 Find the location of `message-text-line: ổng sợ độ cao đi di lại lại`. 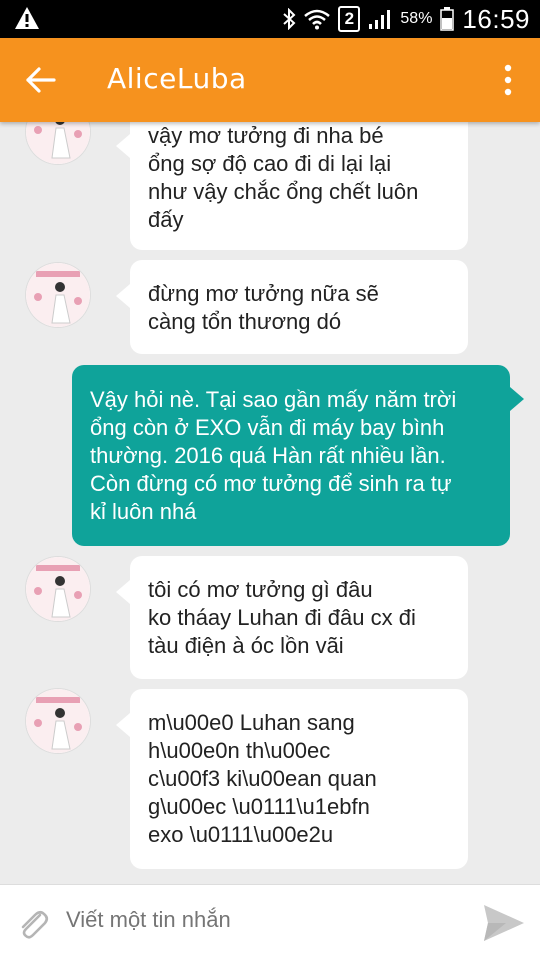

message-text-line: ổng sợ độ cao đi di lại lại is located at coordinates (270, 163).